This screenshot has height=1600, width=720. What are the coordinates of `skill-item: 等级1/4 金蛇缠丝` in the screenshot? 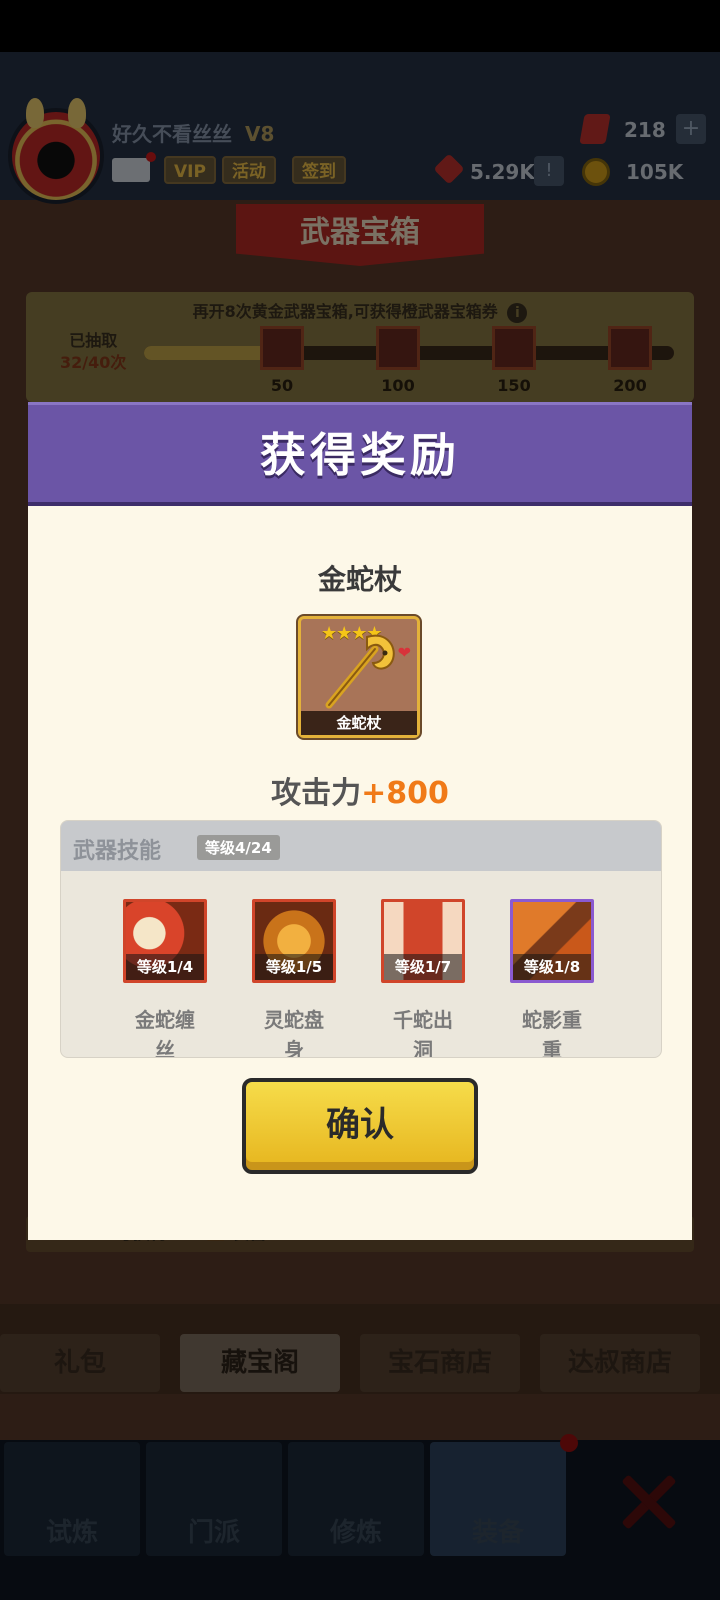 It's located at (165, 978).